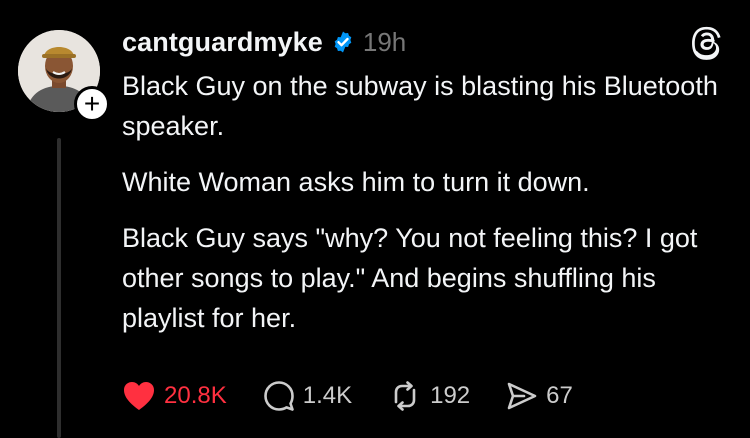 Image resolution: width=750 pixels, height=438 pixels. I want to click on follow-plus-button: +, so click(92, 104).